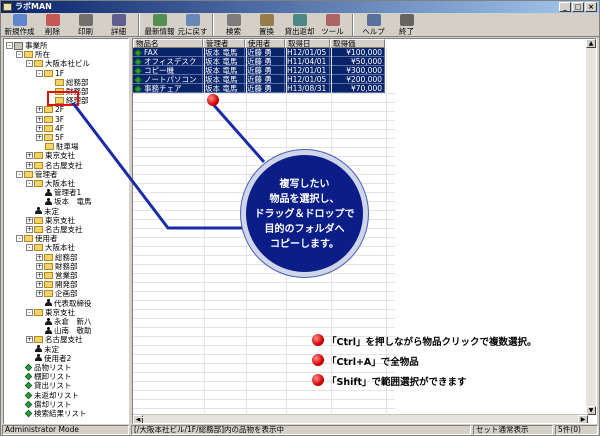 Image resolution: width=600 pixels, height=436 pixels. What do you see at coordinates (332, 31) in the screenshot?
I see `toolbar-button-label: ツール` at bounding box center [332, 31].